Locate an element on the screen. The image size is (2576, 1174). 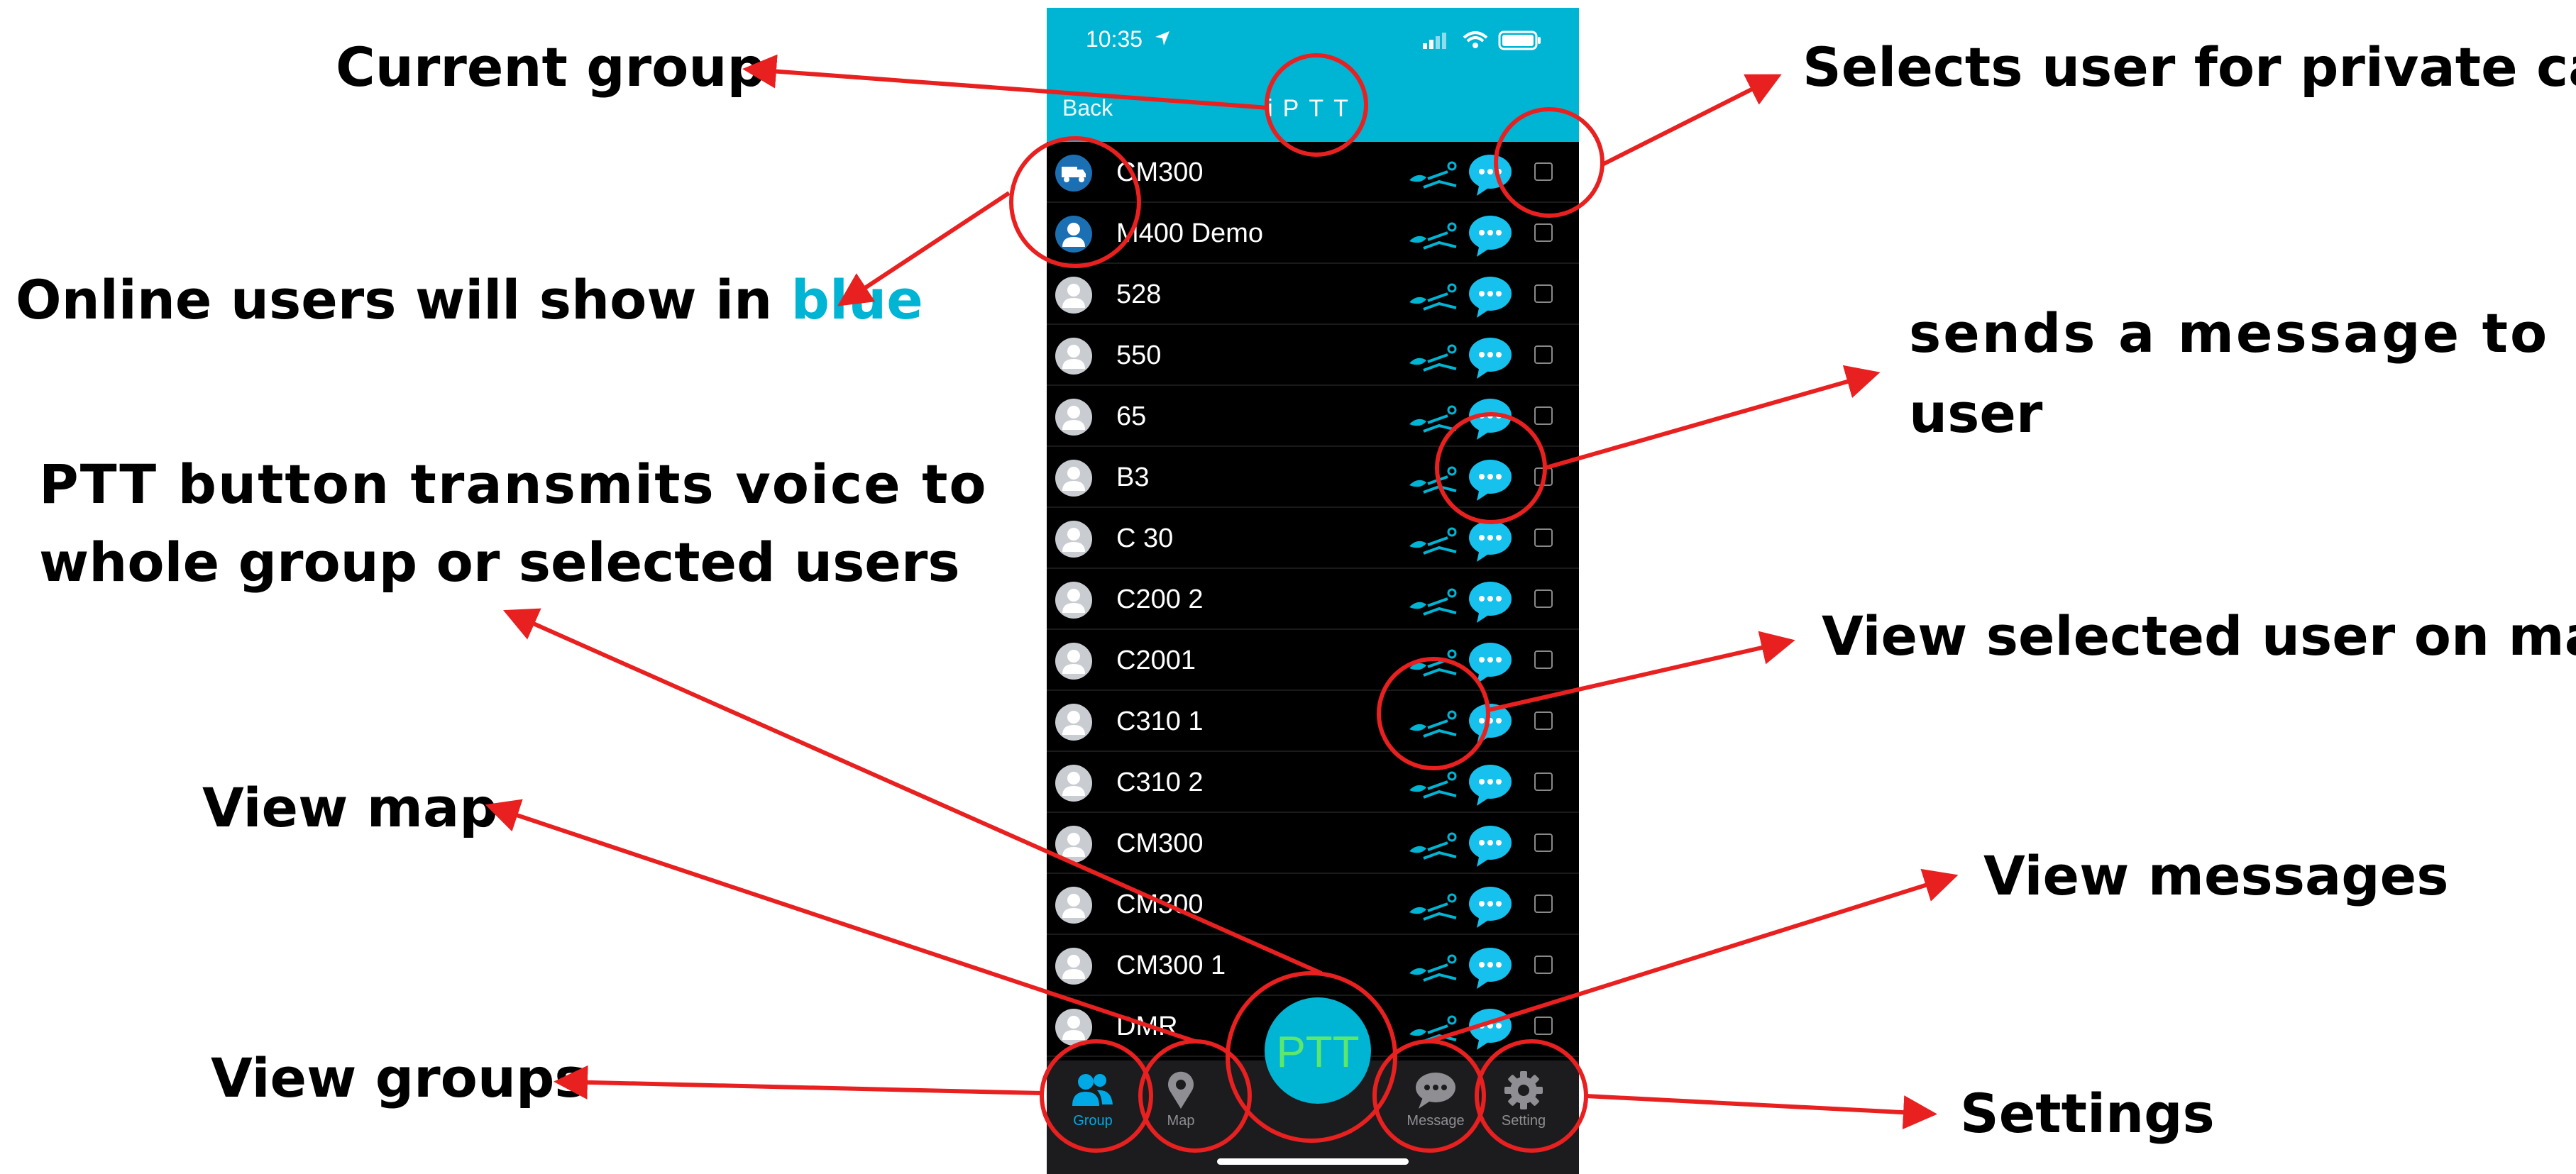
tab-map: Map is located at coordinates (1180, 1109).